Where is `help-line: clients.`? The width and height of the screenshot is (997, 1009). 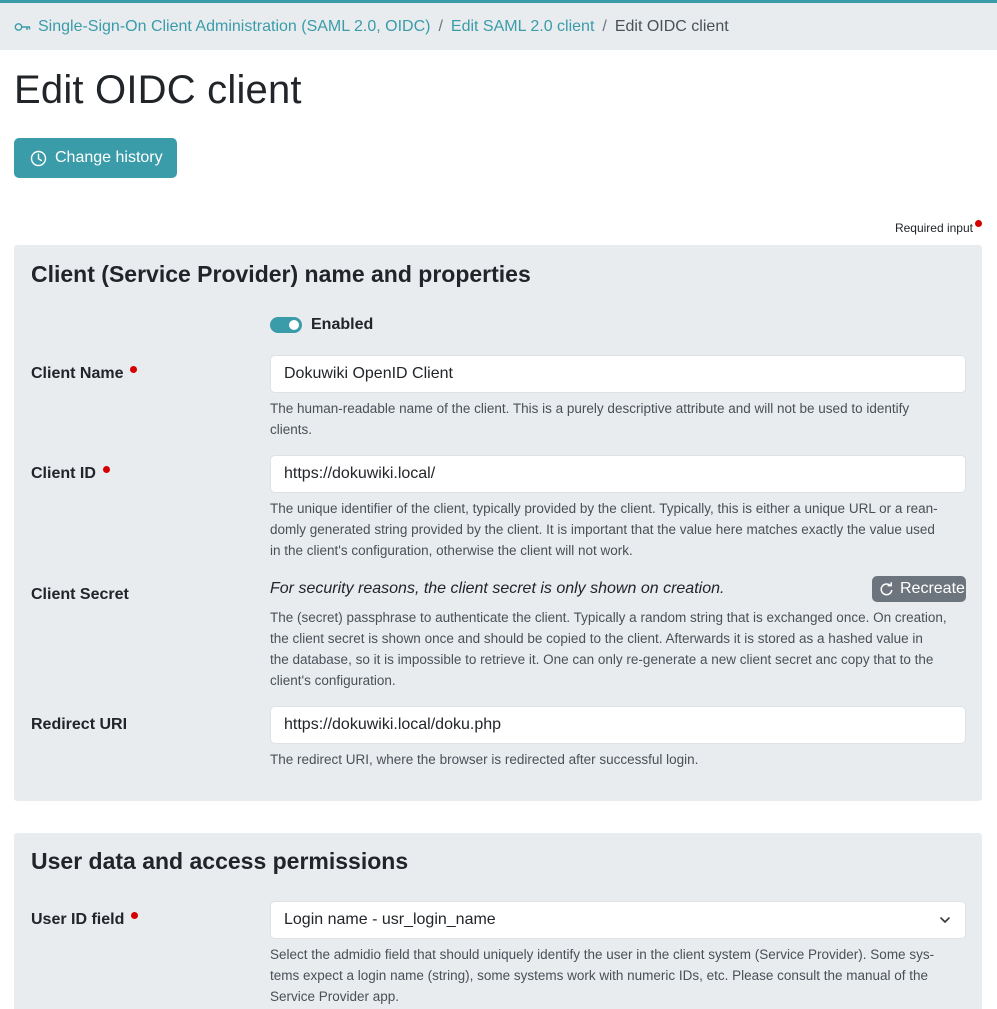
help-line: clients. is located at coordinates (291, 429).